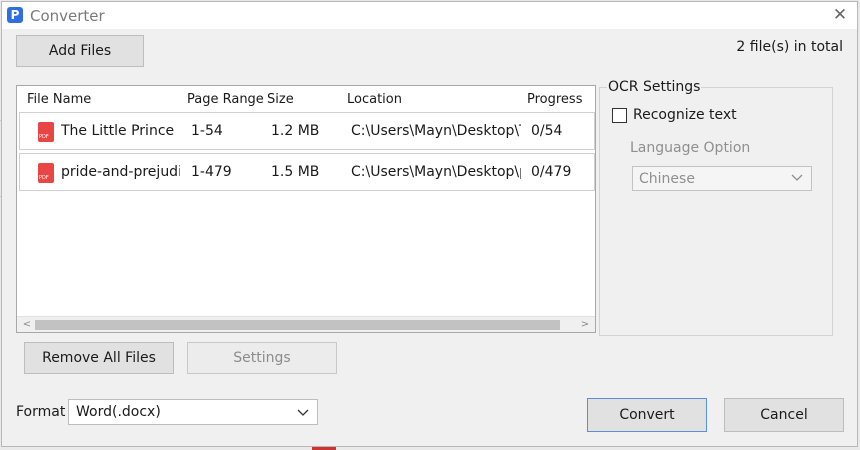 The height and width of the screenshot is (450, 860). I want to click on cell-file-name: The Little Prince, so click(118, 131).